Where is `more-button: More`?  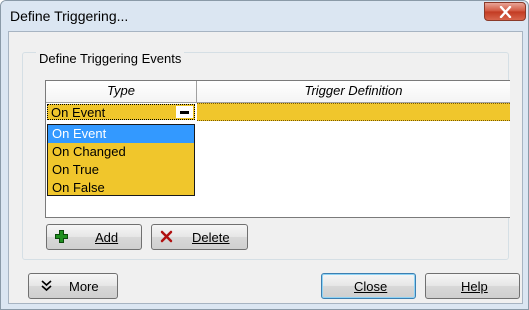 more-button: More is located at coordinates (73, 286).